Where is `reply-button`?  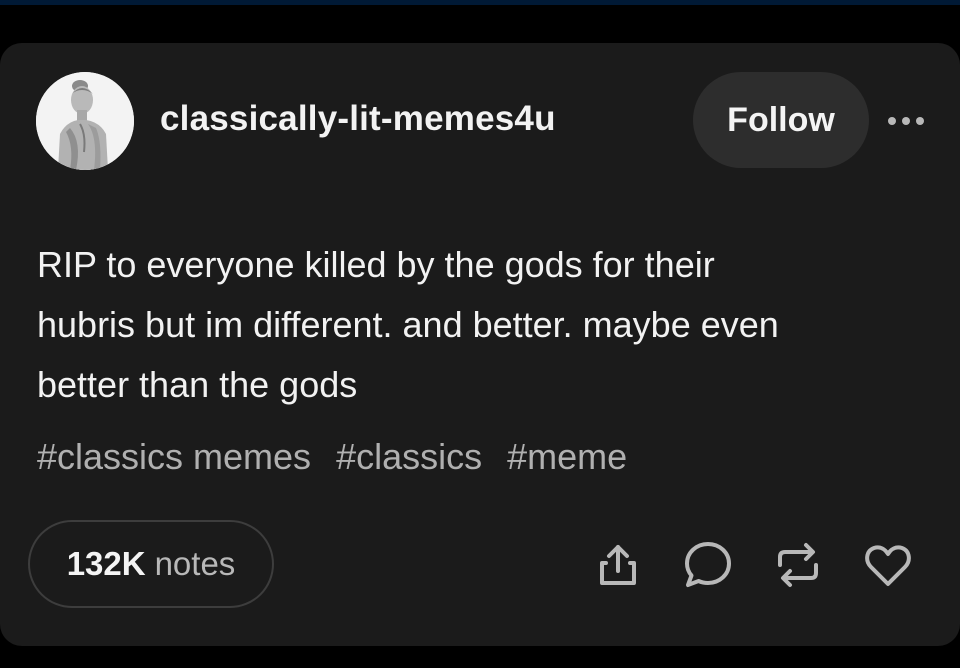 reply-button is located at coordinates (708, 565).